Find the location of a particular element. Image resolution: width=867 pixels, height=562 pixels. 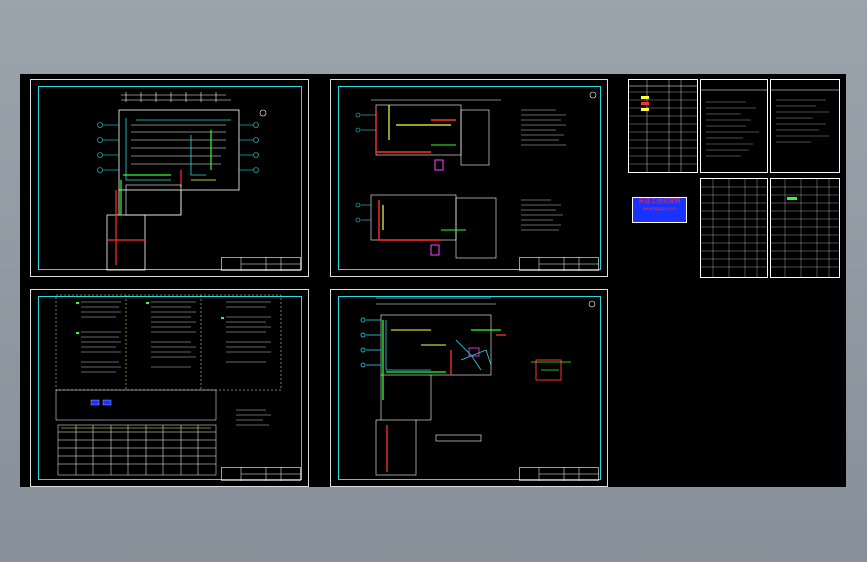

index-table-lines is located at coordinates (663, 126).